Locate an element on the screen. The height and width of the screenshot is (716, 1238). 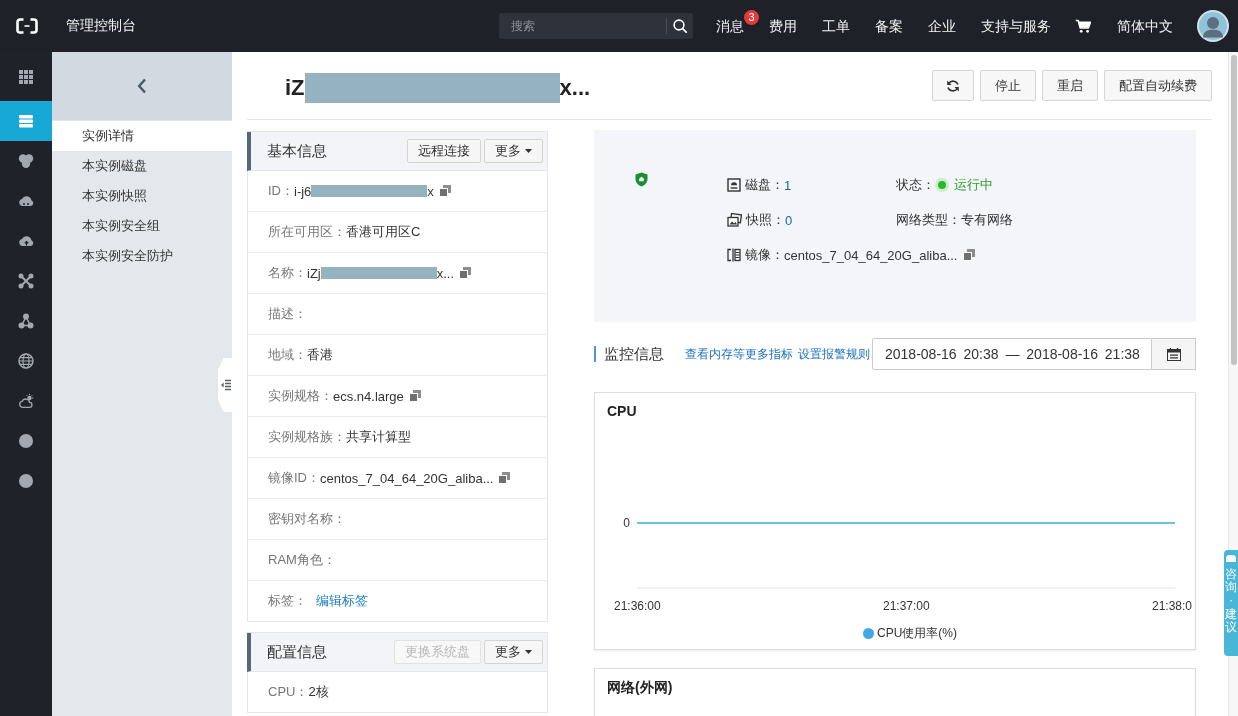
side-menu-item: 本实例安全防护 is located at coordinates (142, 256).